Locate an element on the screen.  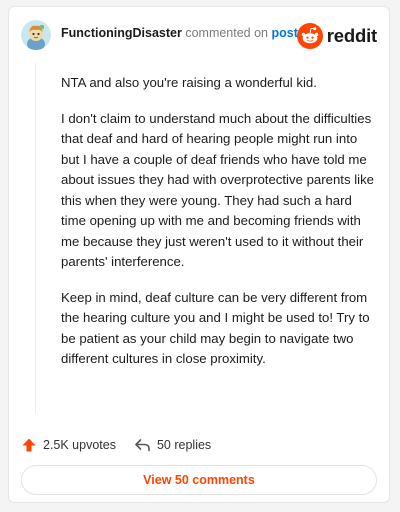
avatar-image is located at coordinates (36, 35).